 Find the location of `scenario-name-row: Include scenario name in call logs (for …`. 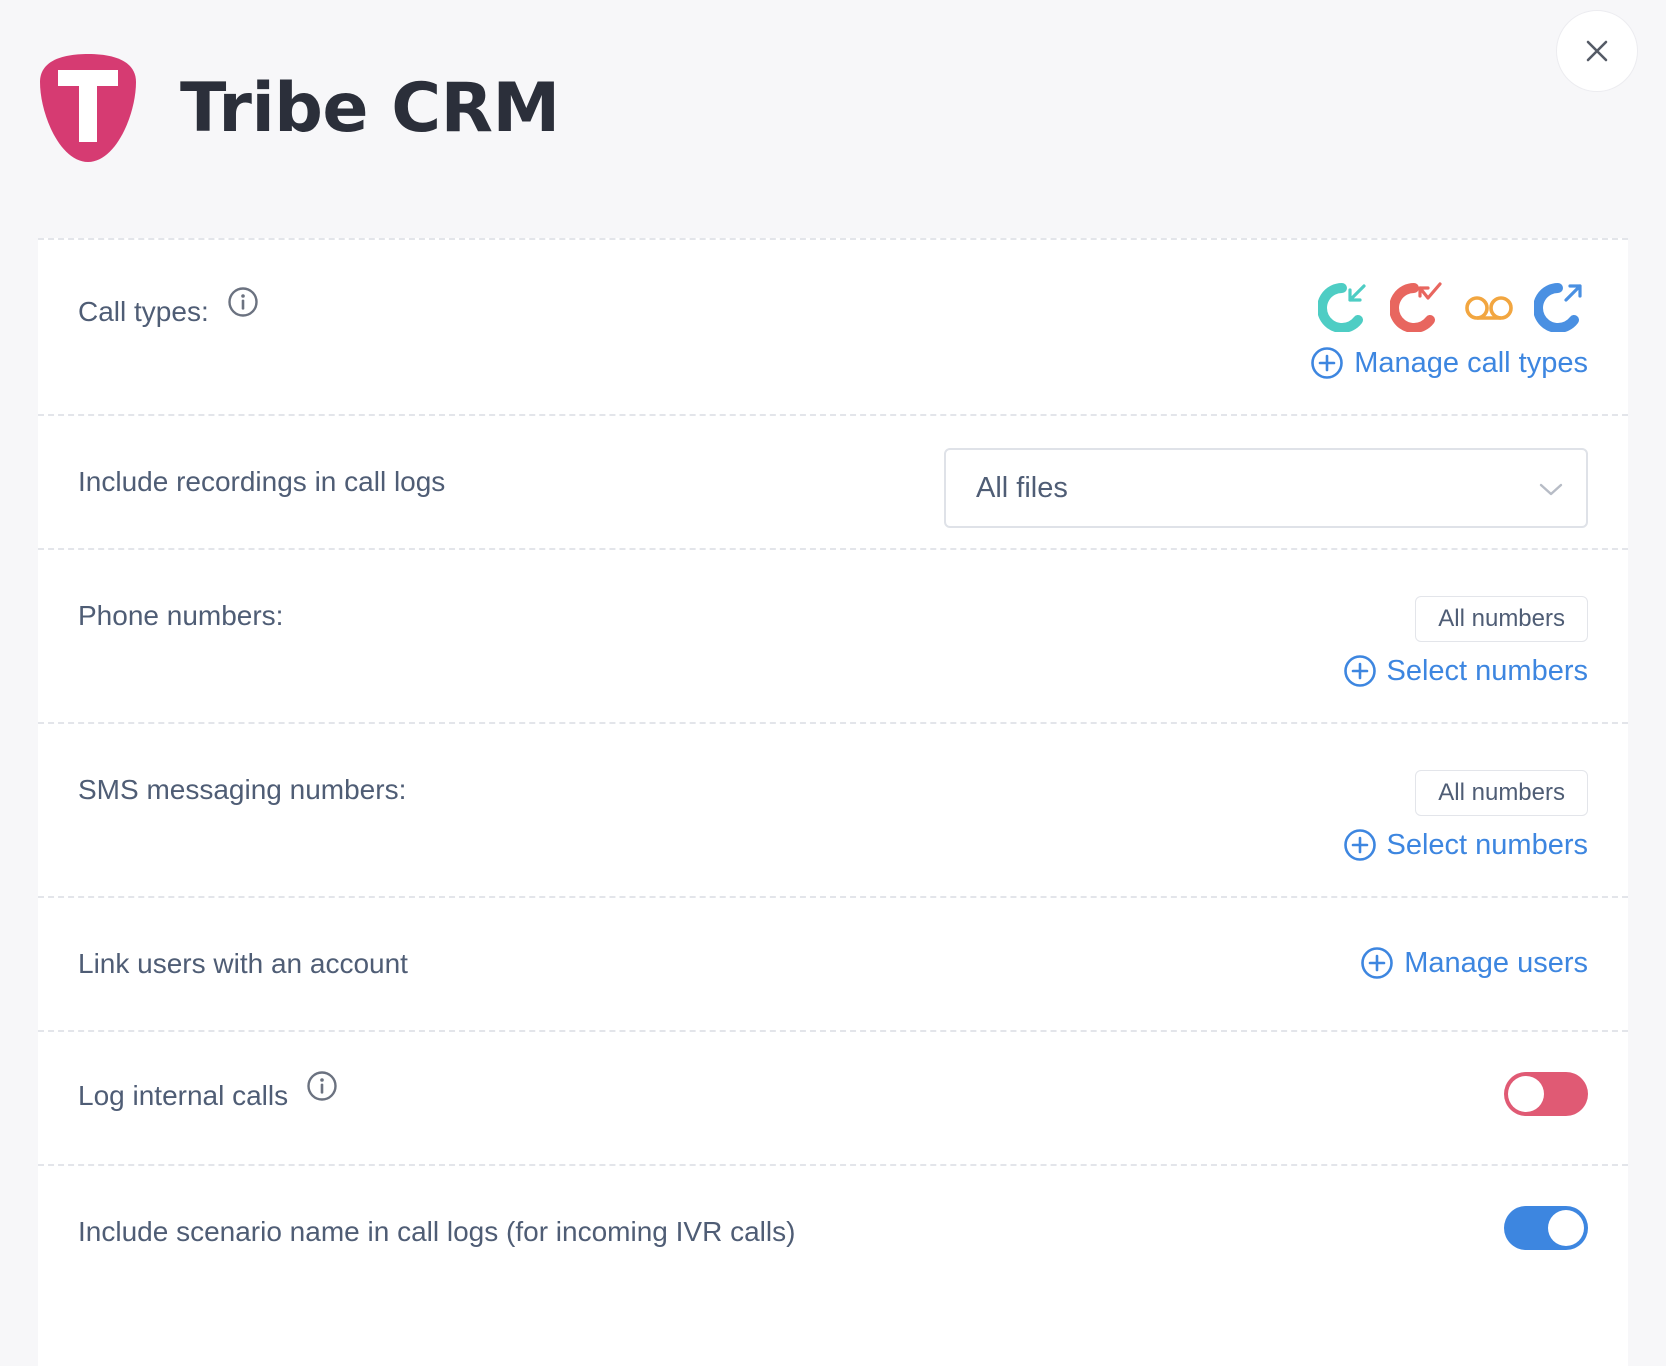

scenario-name-row: Include scenario name in call logs (for … is located at coordinates (833, 1231).